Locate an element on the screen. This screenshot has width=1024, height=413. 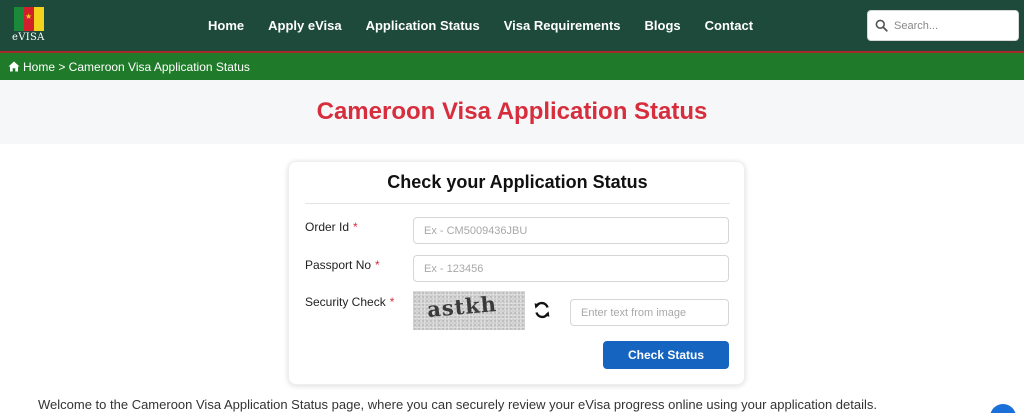
search-icon is located at coordinates (881, 25).